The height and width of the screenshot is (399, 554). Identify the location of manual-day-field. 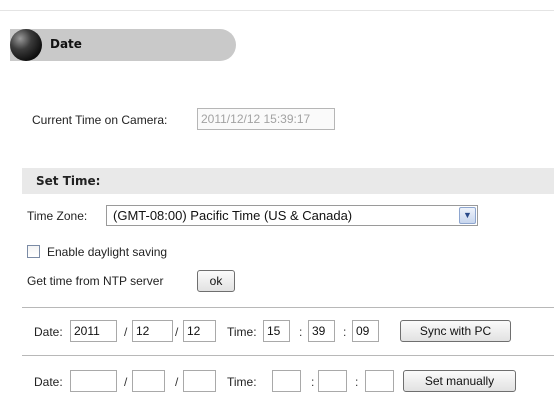
(199, 381).